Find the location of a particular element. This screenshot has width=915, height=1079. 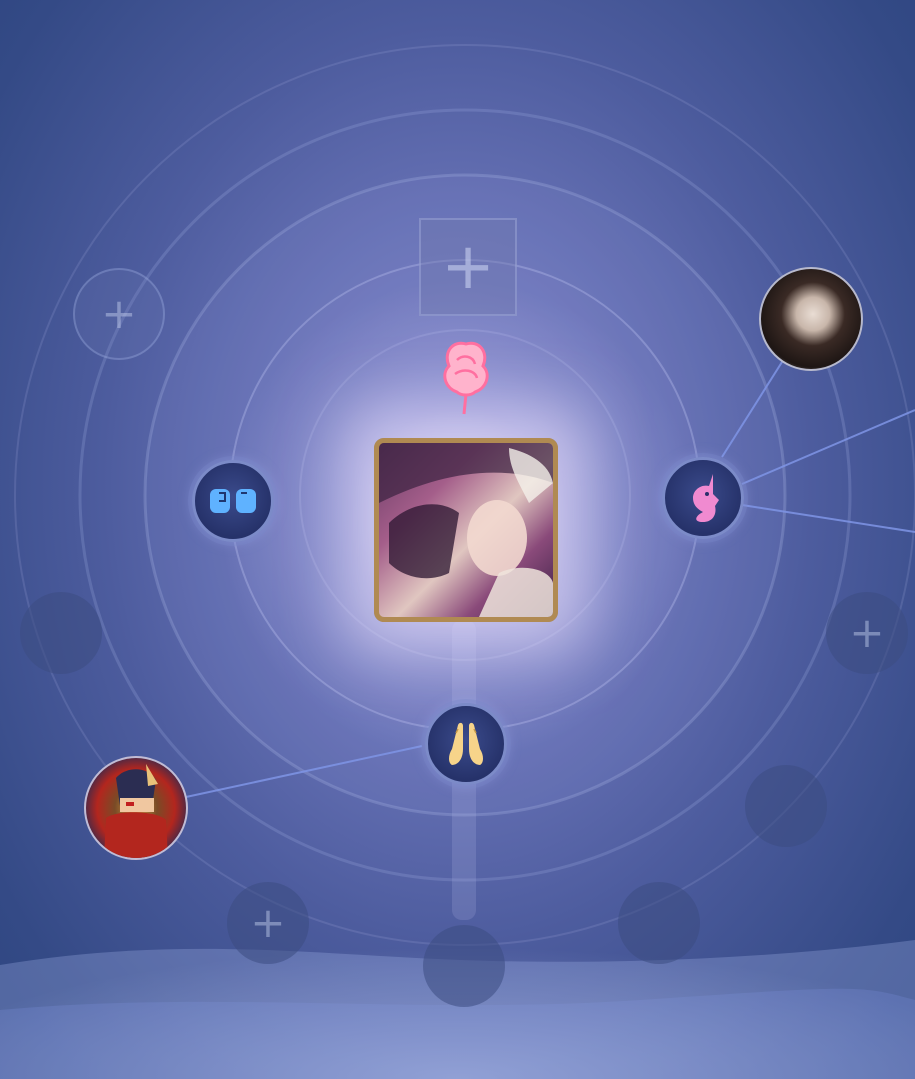

top-add-slot: + is located at coordinates (468, 267).